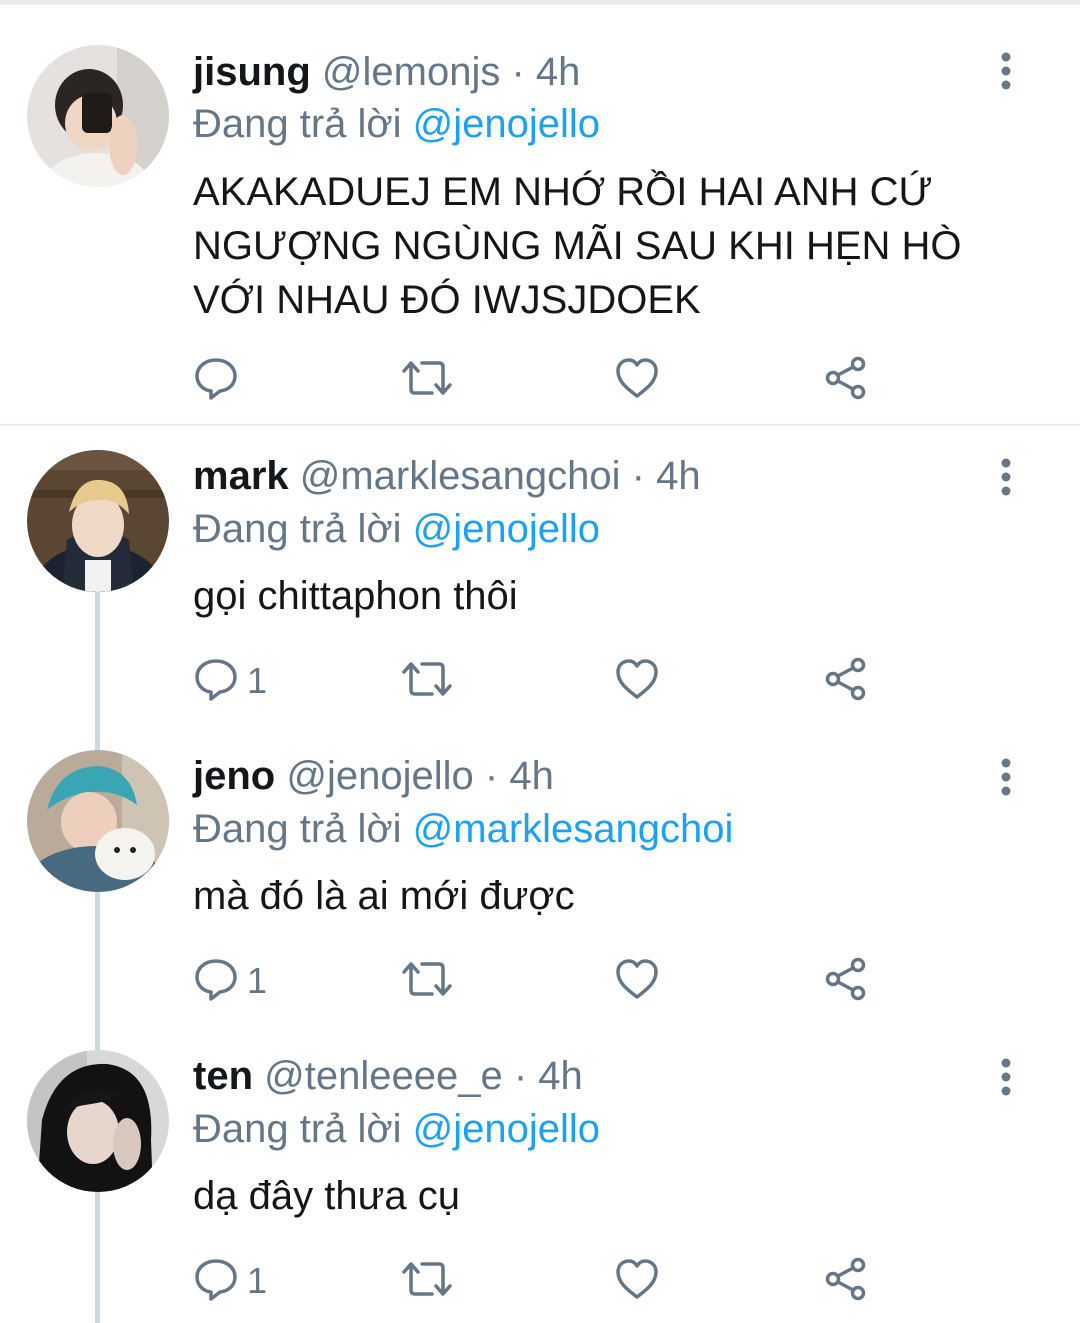 The width and height of the screenshot is (1080, 1323). I want to click on tweet-header: jeno @jenojello · 4h, so click(373, 776).